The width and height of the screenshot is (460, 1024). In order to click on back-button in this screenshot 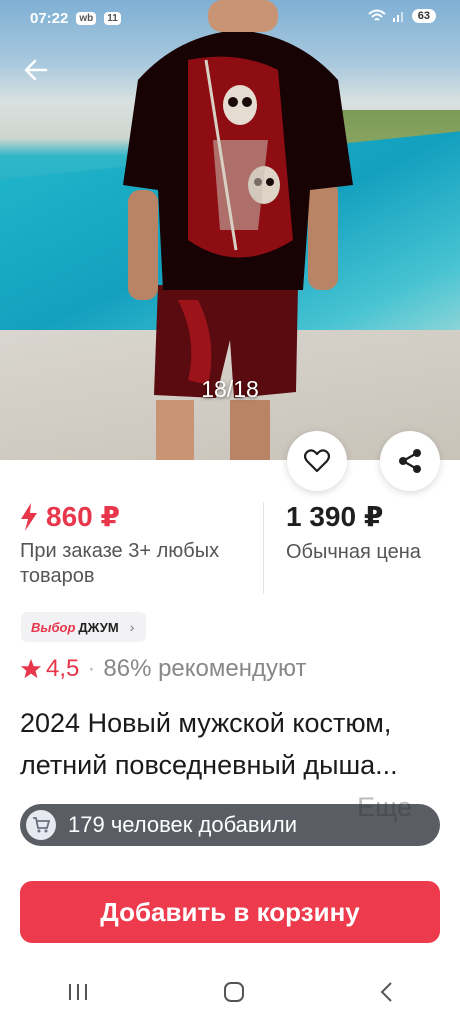, I will do `click(36, 70)`.